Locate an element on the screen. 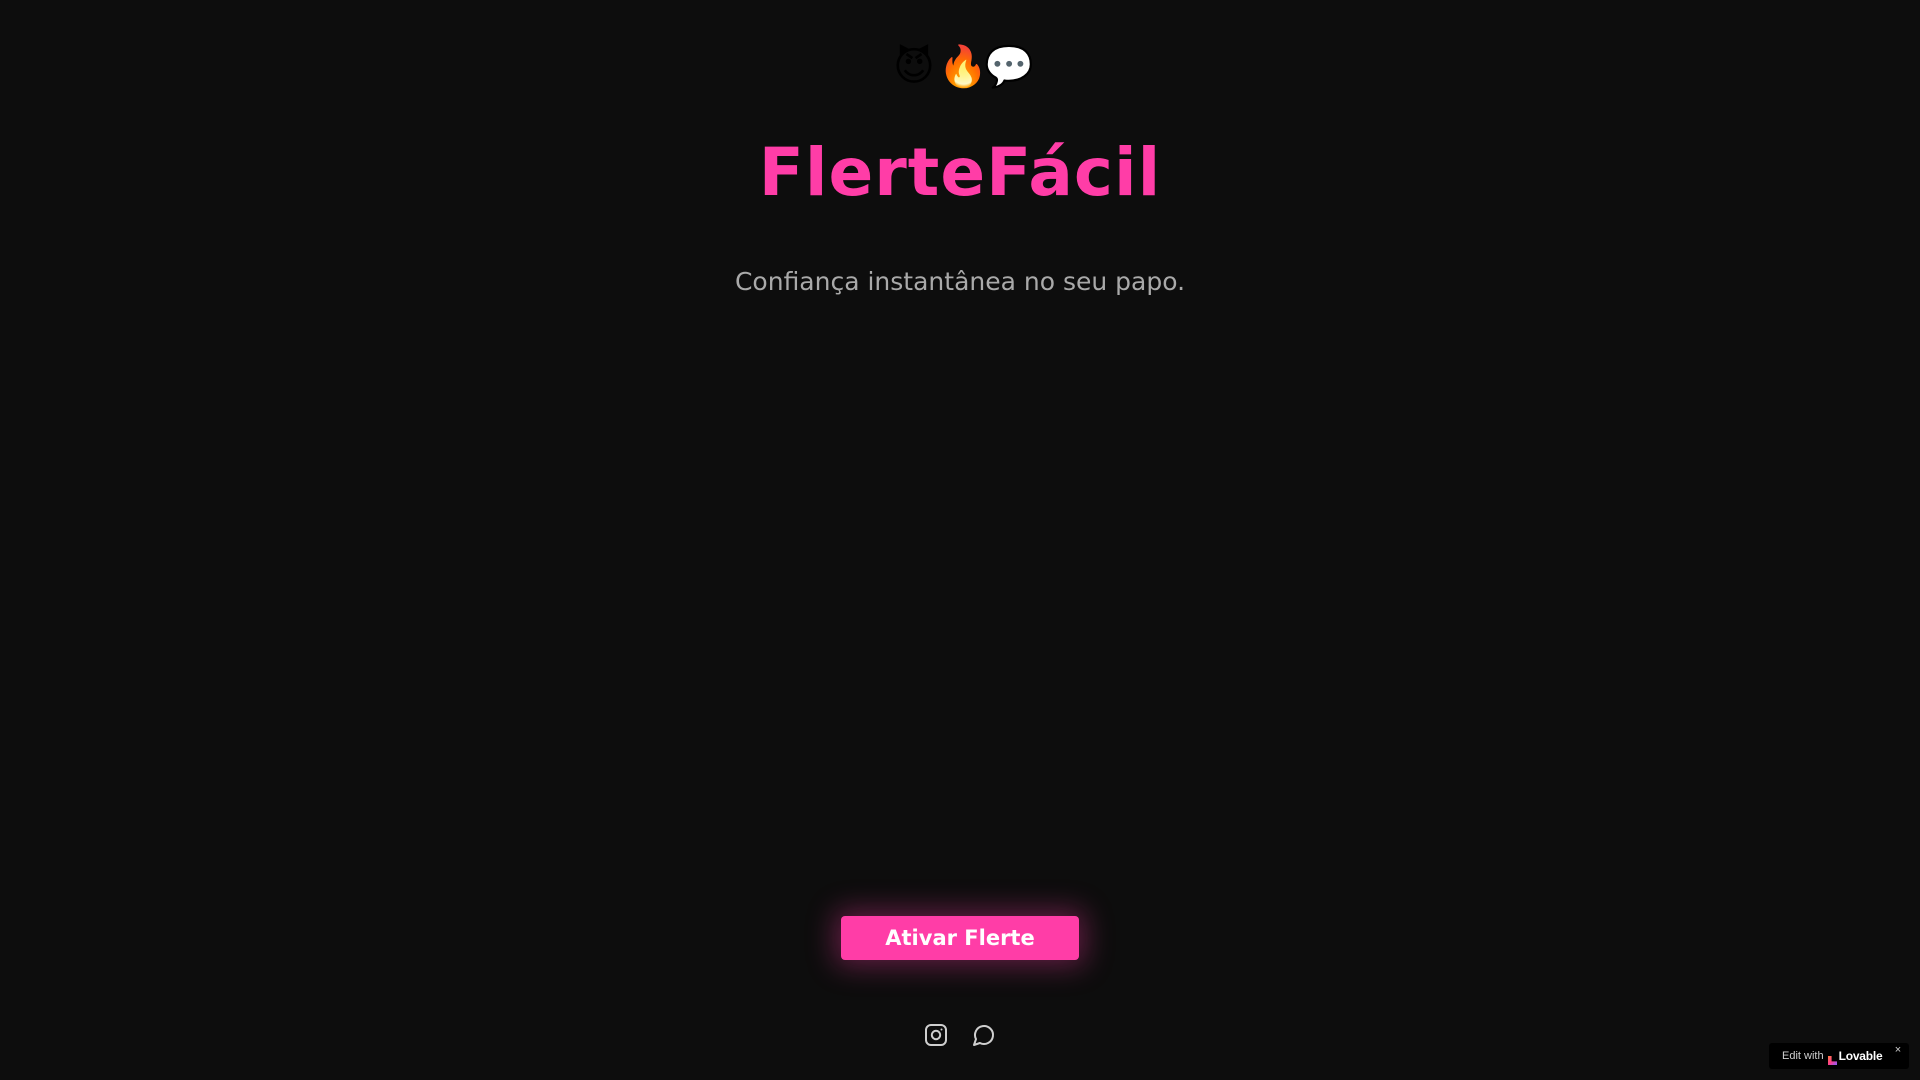  smiling-devil-icon: 😈 is located at coordinates (914, 67).